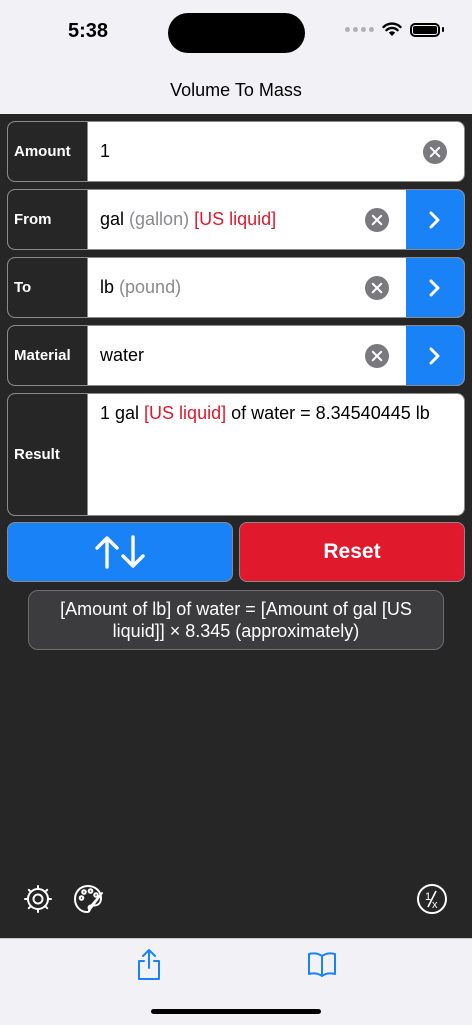 The width and height of the screenshot is (472, 1025). I want to click on page-title: Volume To Mass, so click(236, 90).